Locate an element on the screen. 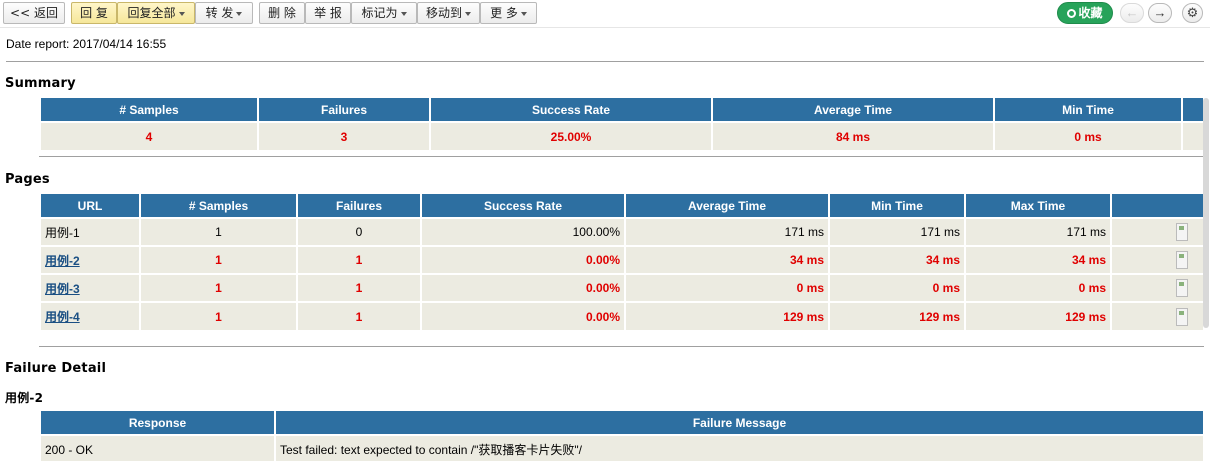 Image resolution: width=1210 pixels, height=461 pixels. more-button: 更 多 is located at coordinates (508, 13).